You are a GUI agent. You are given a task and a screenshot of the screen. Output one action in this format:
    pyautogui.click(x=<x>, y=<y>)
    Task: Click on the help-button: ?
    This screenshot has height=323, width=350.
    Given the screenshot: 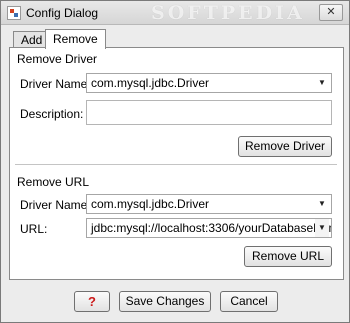 What is the action you would take?
    pyautogui.click(x=92, y=301)
    